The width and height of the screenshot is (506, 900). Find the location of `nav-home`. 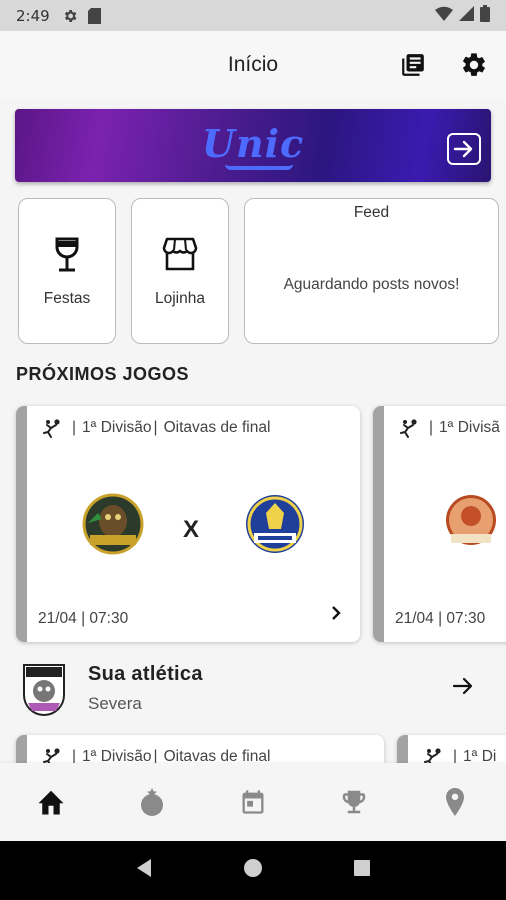

nav-home is located at coordinates (51, 802).